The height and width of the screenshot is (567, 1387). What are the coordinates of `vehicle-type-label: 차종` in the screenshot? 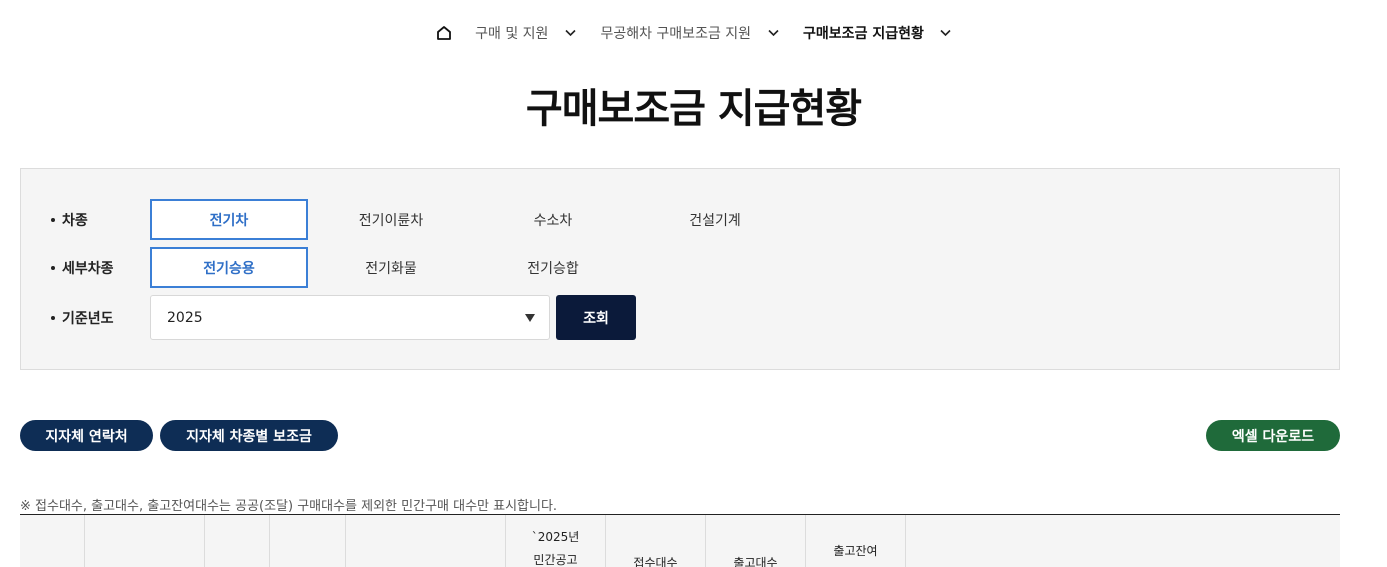 It's located at (69, 220).